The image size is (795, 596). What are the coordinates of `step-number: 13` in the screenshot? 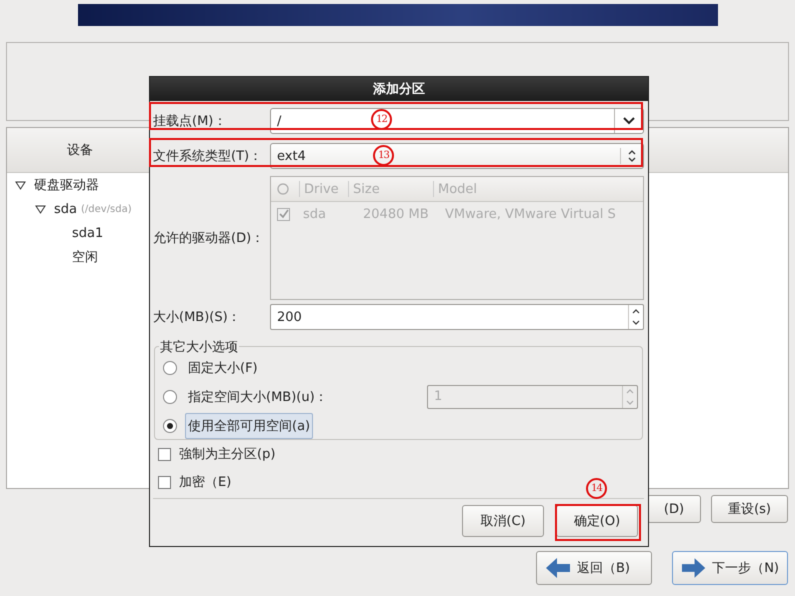 It's located at (383, 155).